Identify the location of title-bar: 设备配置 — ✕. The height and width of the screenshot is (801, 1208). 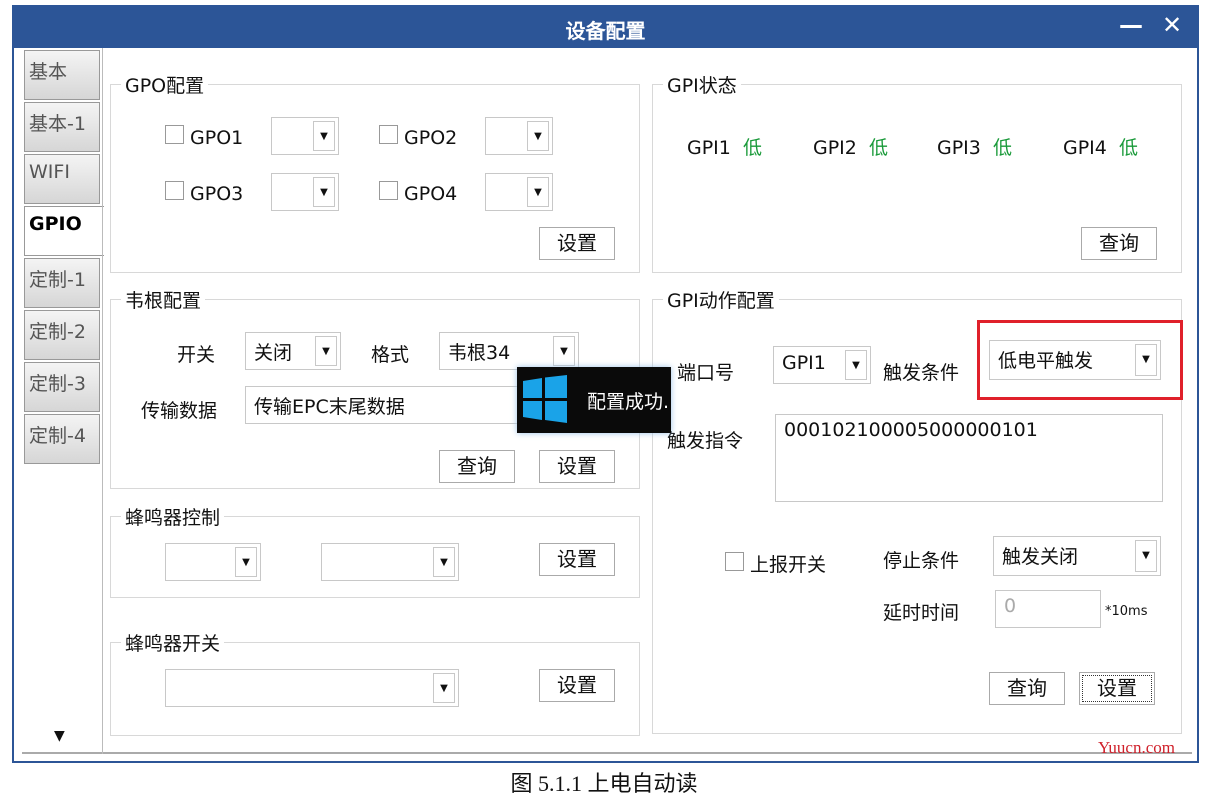
(605, 27).